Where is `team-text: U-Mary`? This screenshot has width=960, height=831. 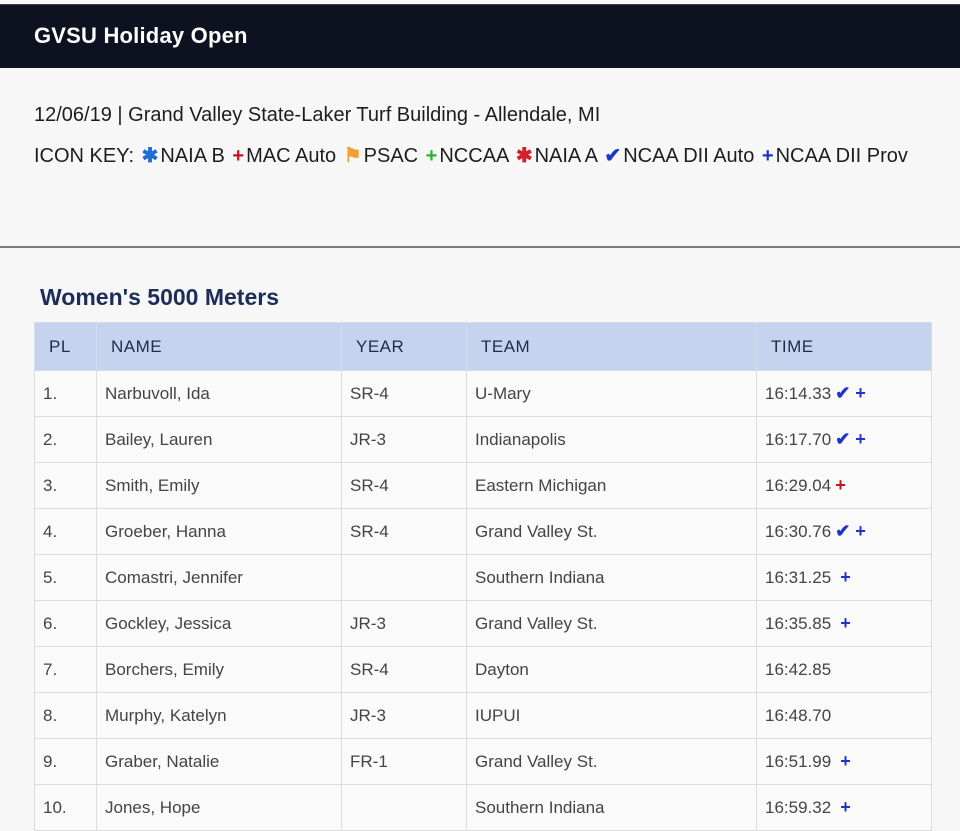
team-text: U-Mary is located at coordinates (503, 393).